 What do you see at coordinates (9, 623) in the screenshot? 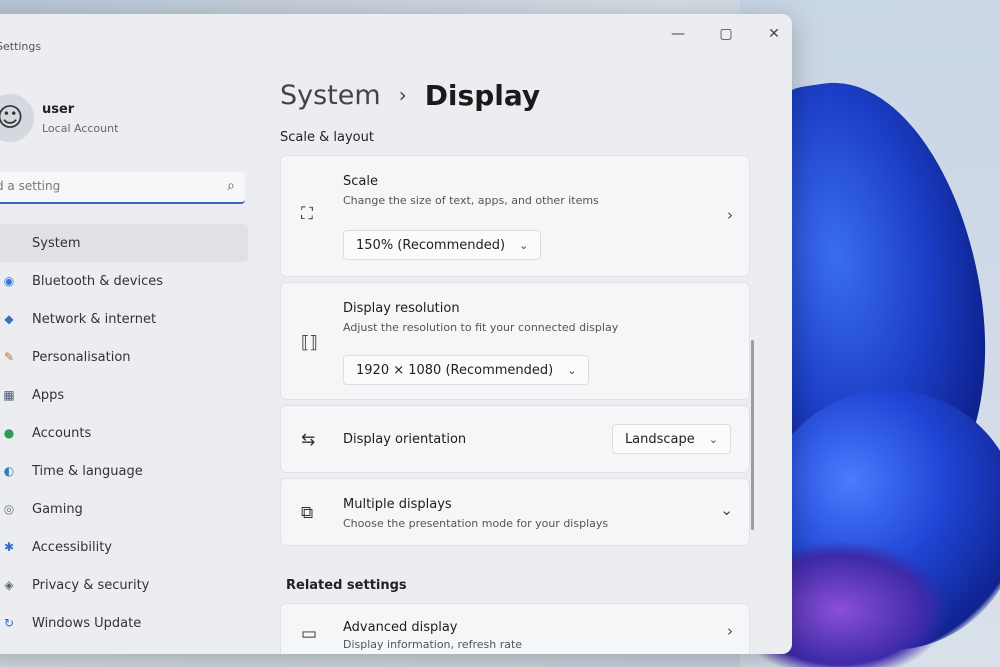
I see `update-icon: ↻` at bounding box center [9, 623].